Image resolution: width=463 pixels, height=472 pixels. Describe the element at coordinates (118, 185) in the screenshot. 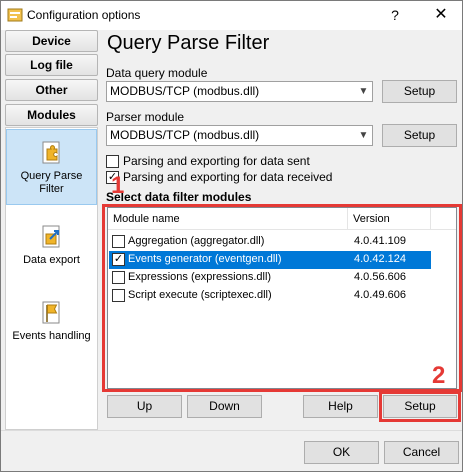

I see `annotation-marker-1: 1` at that location.